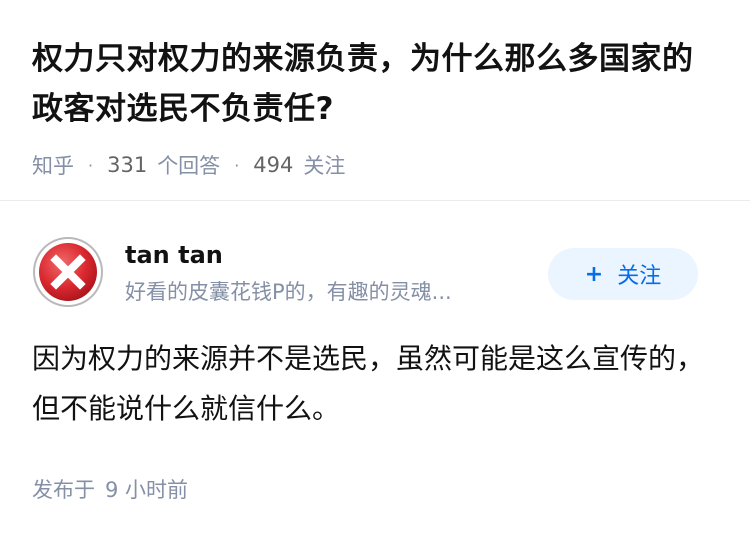 The image size is (750, 538). Describe the element at coordinates (325, 255) in the screenshot. I see `author-name: tan tan` at that location.